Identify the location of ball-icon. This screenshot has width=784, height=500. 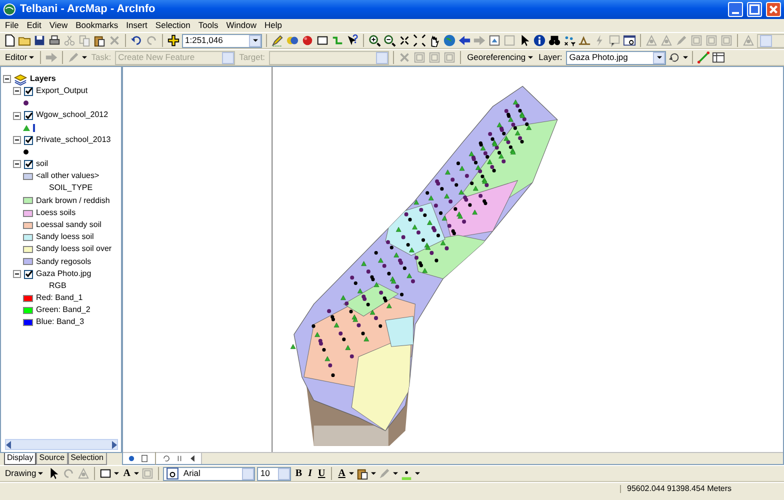
(307, 40).